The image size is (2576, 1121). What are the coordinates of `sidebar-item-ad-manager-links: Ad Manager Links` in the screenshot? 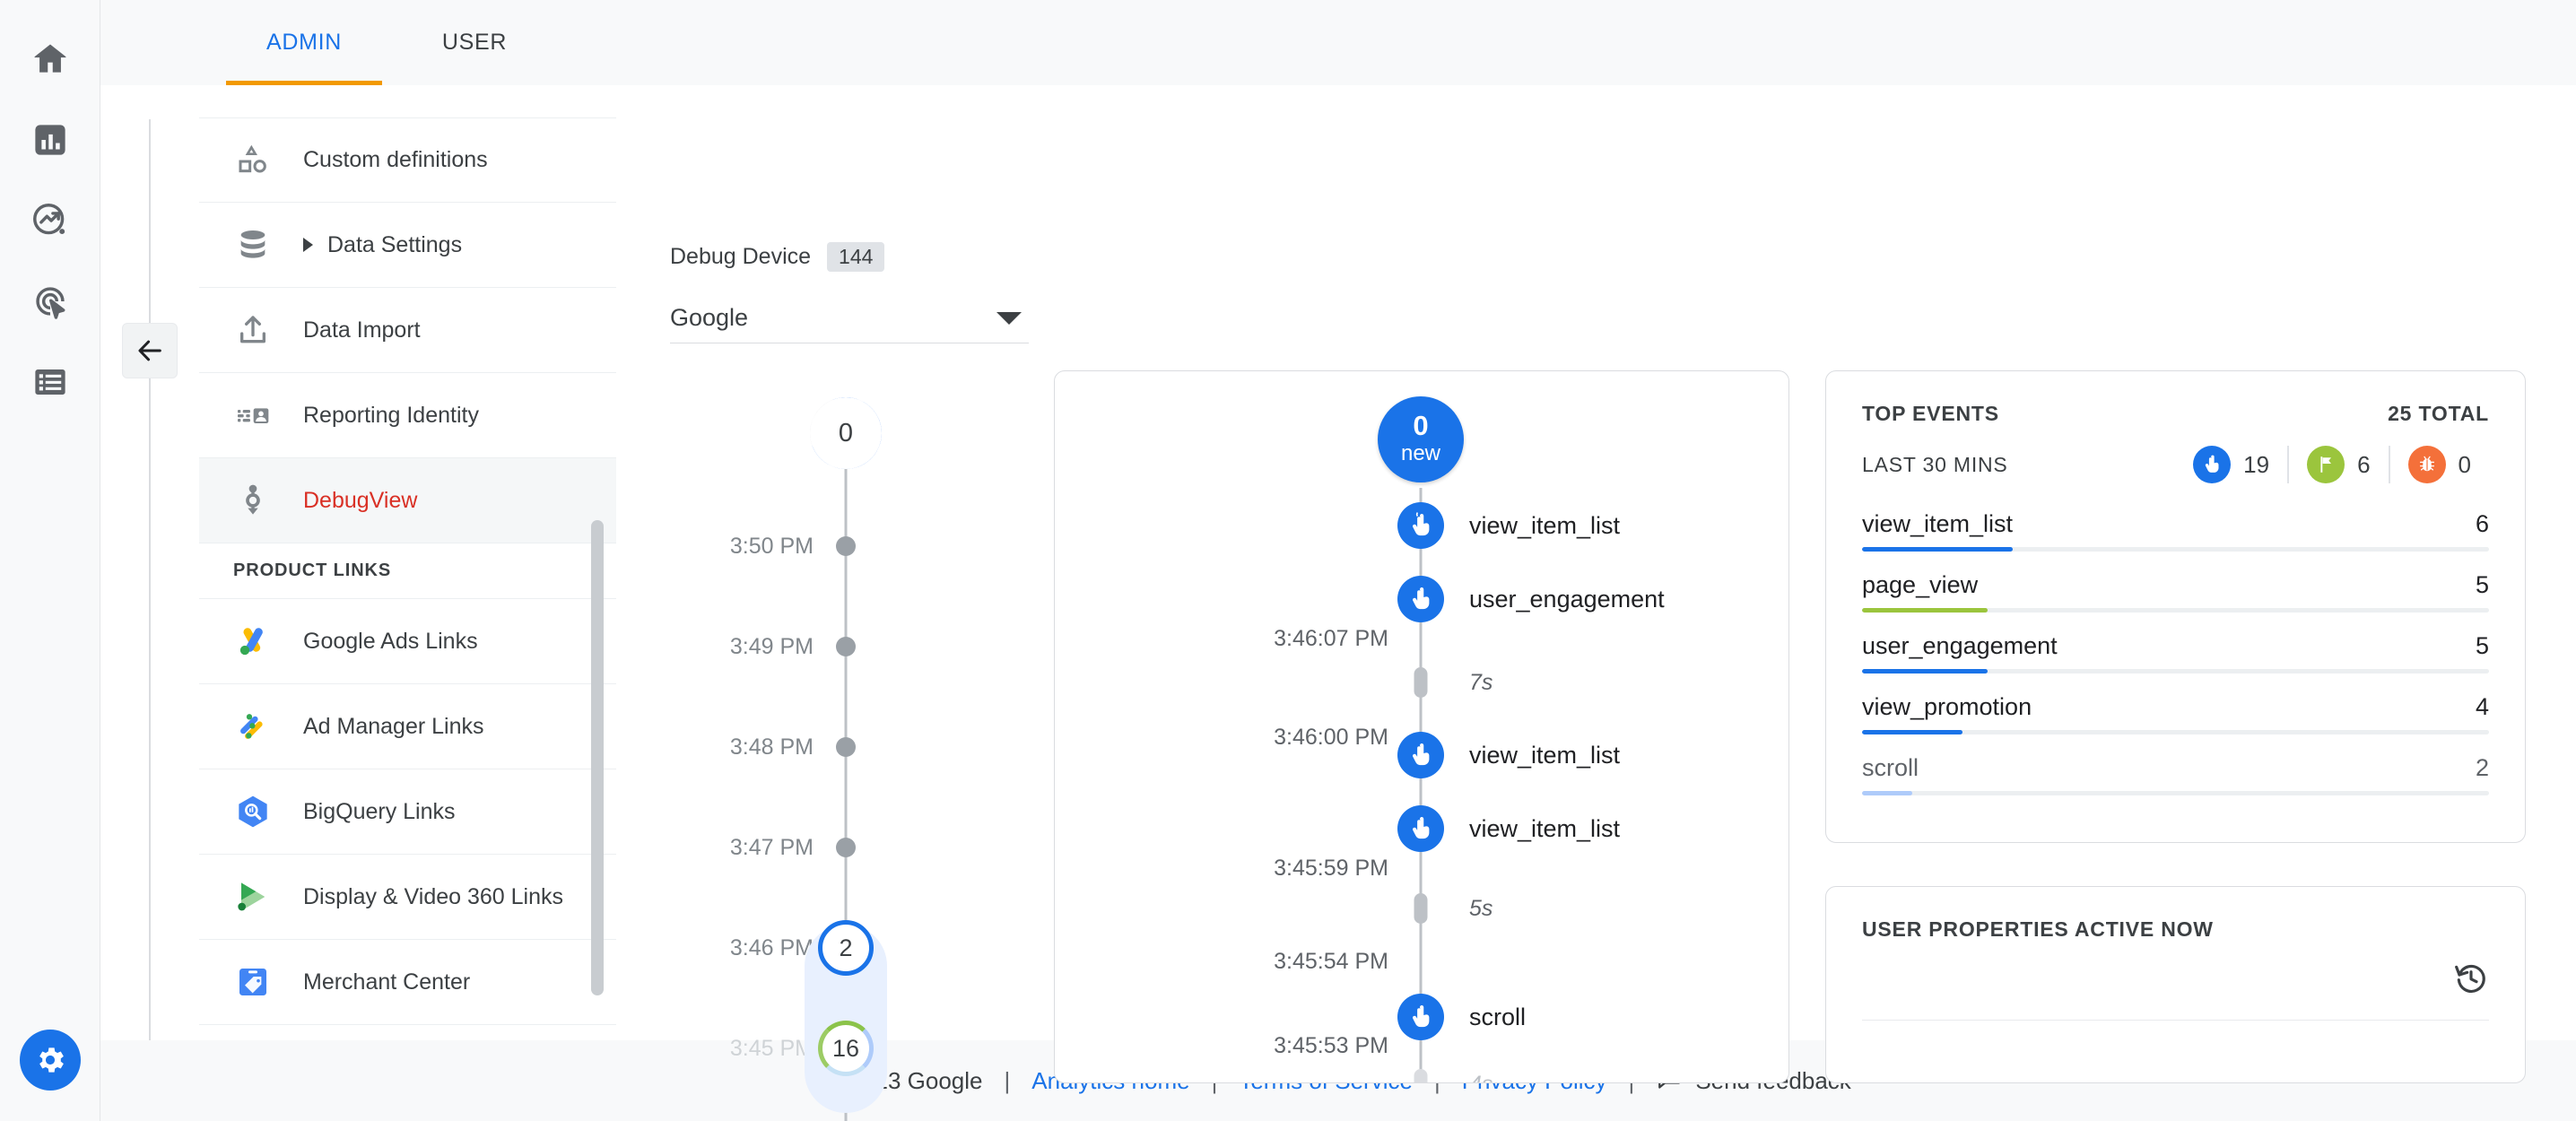 It's located at (407, 727).